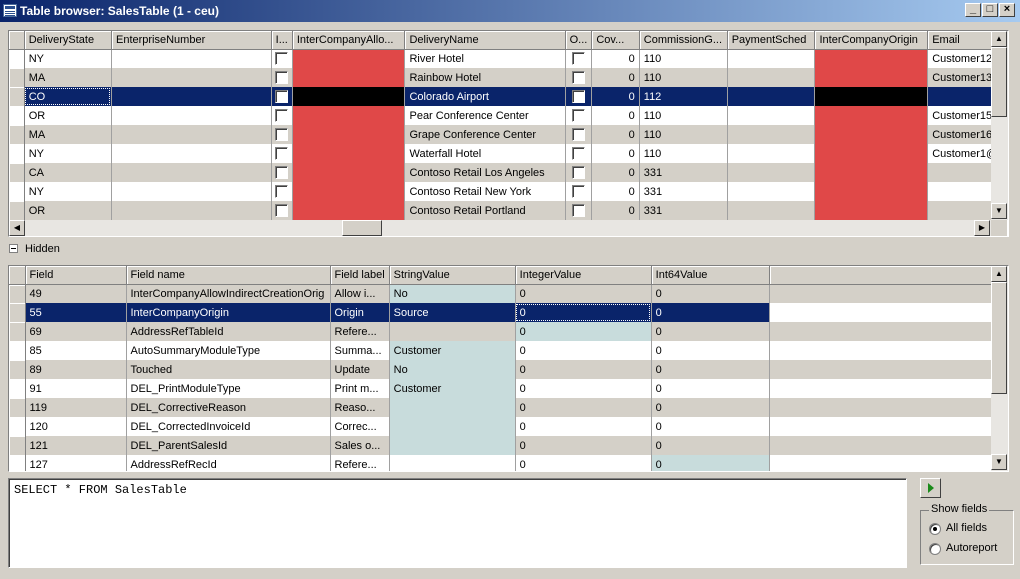 Image resolution: width=1020 pixels, height=579 pixels. Describe the element at coordinates (485, 172) in the screenshot. I see `cell-deliveryname: Contoso Retail Los Angeles` at that location.